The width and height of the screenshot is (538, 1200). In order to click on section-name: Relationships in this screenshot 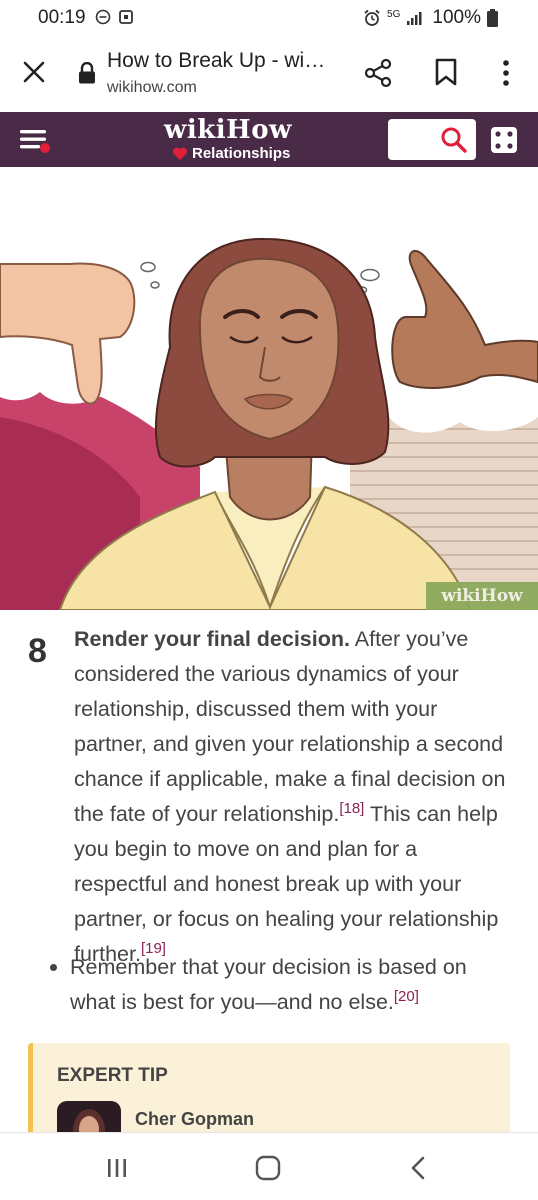, I will do `click(241, 153)`.